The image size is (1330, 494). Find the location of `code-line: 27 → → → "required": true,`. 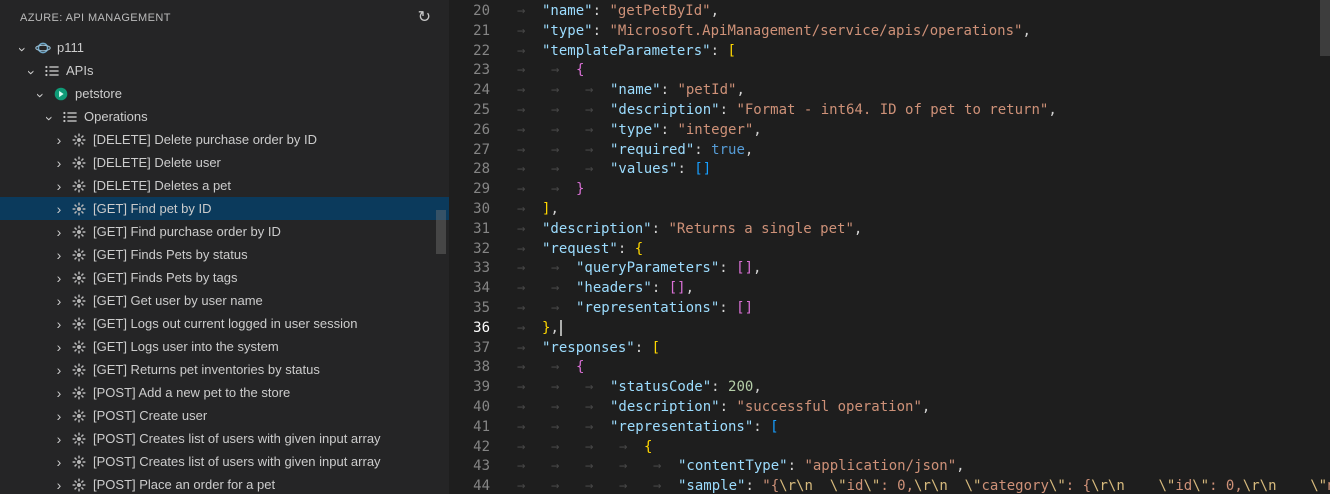

code-line: 27 → → → "required": true, is located at coordinates (891, 151).